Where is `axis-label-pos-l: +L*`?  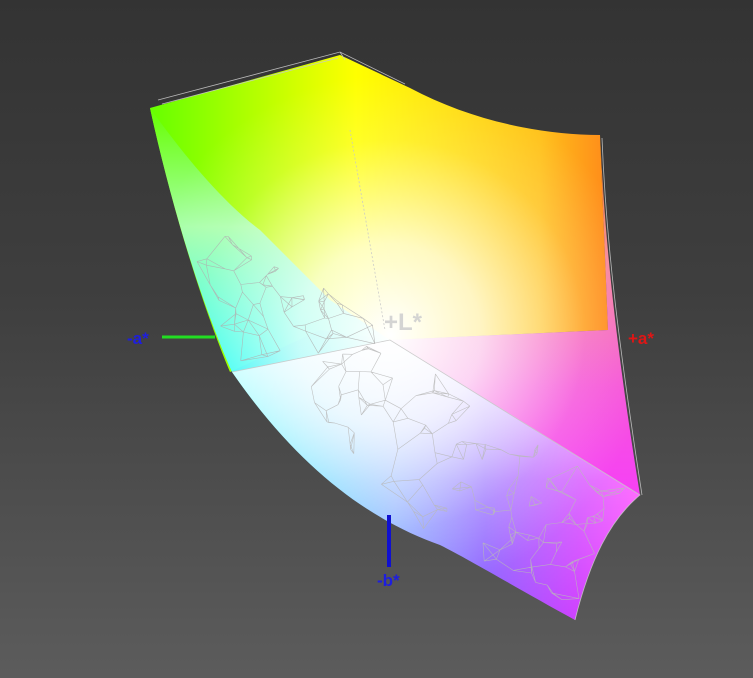 axis-label-pos-l: +L* is located at coordinates (403, 322).